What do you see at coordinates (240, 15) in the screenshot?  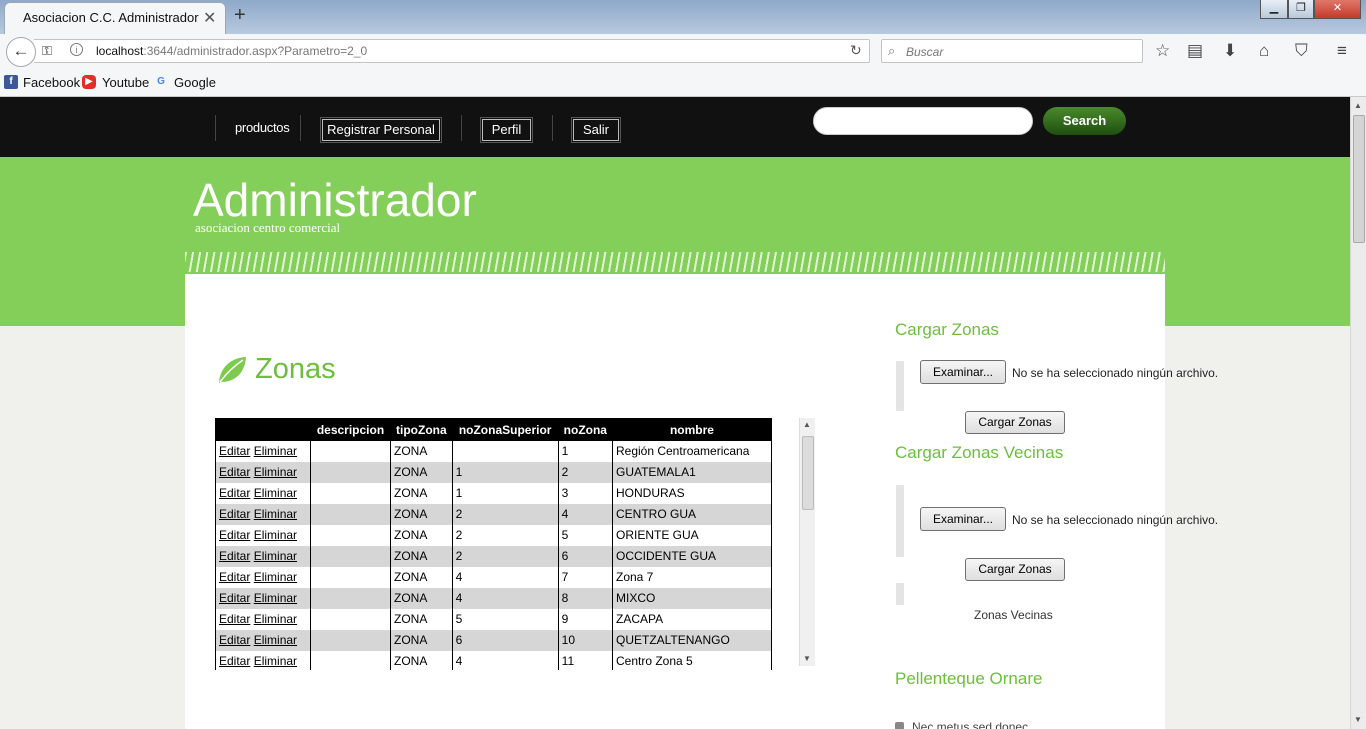 I see `new-tab-icon: +` at bounding box center [240, 15].